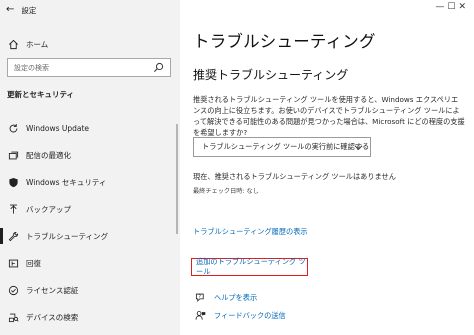 The image size is (474, 335). I want to click on minimize-button: —, so click(439, 7).